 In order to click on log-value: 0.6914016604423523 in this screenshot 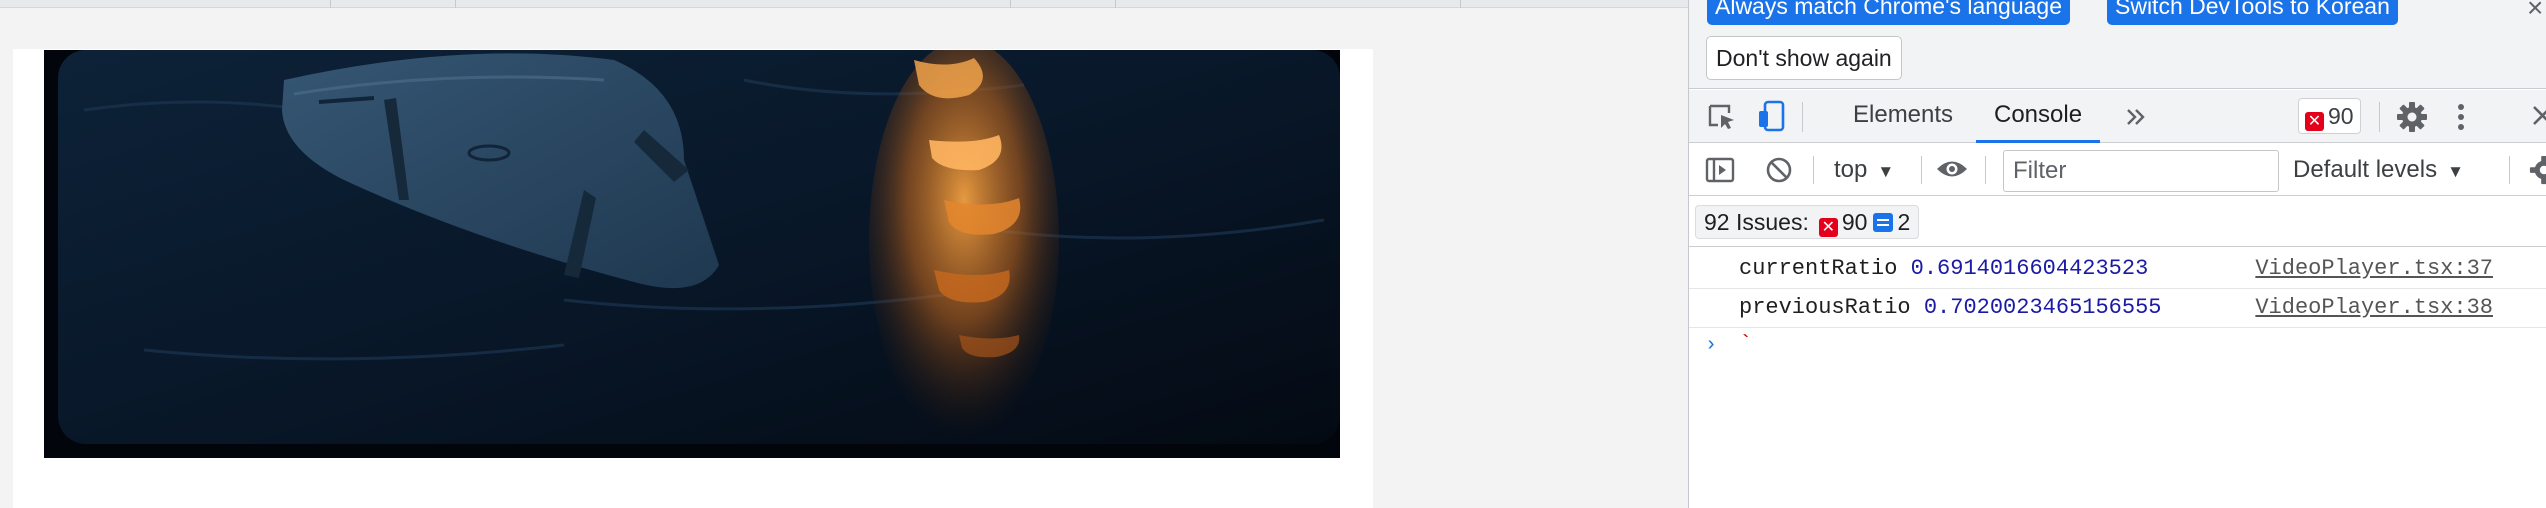, I will do `click(2029, 268)`.